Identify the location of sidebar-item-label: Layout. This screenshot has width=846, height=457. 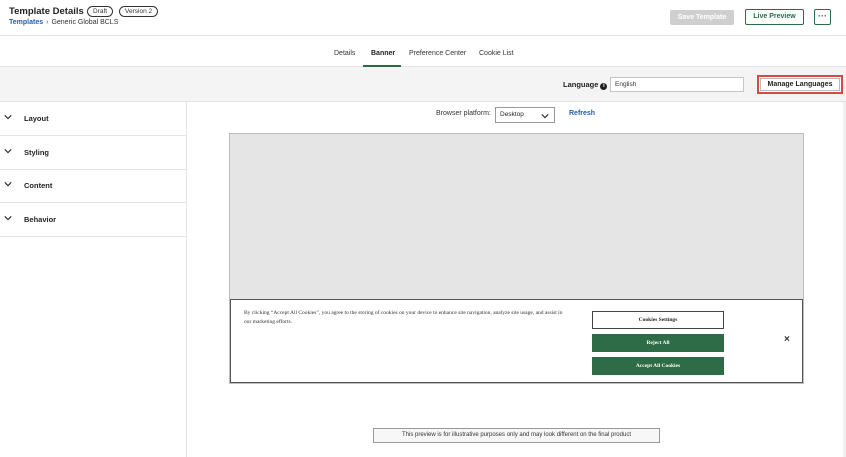
(36, 118).